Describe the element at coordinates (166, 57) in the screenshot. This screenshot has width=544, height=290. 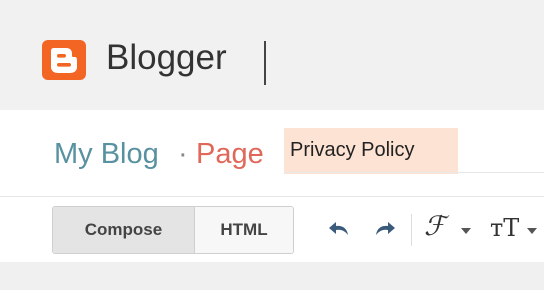
I see `brand-name: Blogger` at that location.